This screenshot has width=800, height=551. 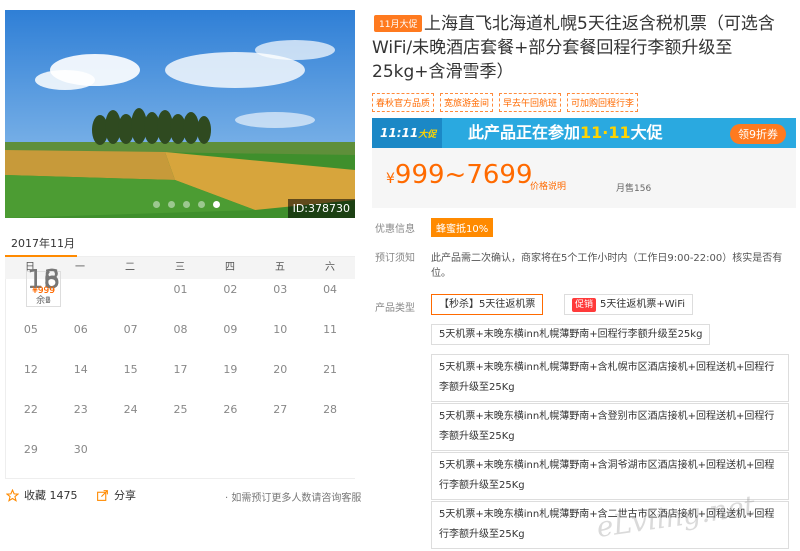 What do you see at coordinates (230, 379) in the screenshot?
I see `calendar-day: 19` at bounding box center [230, 379].